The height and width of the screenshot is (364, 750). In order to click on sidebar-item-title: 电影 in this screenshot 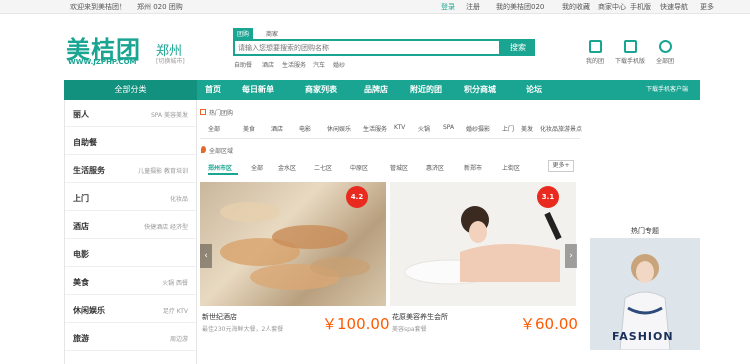, I will do `click(81, 254)`.